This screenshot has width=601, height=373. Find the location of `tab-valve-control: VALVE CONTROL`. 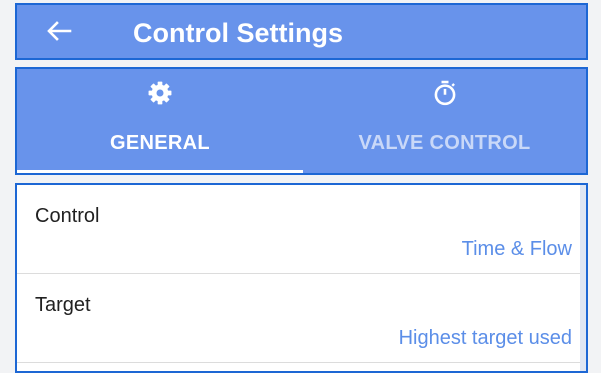

tab-valve-control: VALVE CONTROL is located at coordinates (444, 121).